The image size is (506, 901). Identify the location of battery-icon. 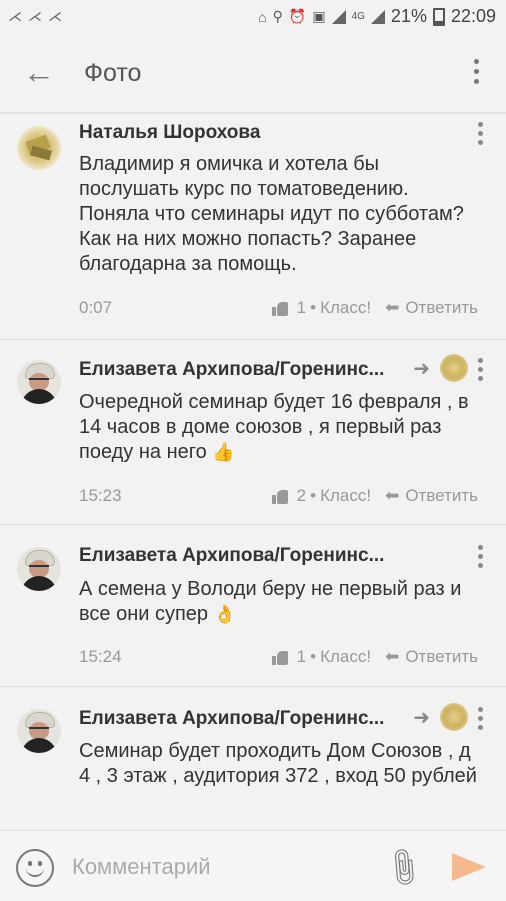
(438, 16).